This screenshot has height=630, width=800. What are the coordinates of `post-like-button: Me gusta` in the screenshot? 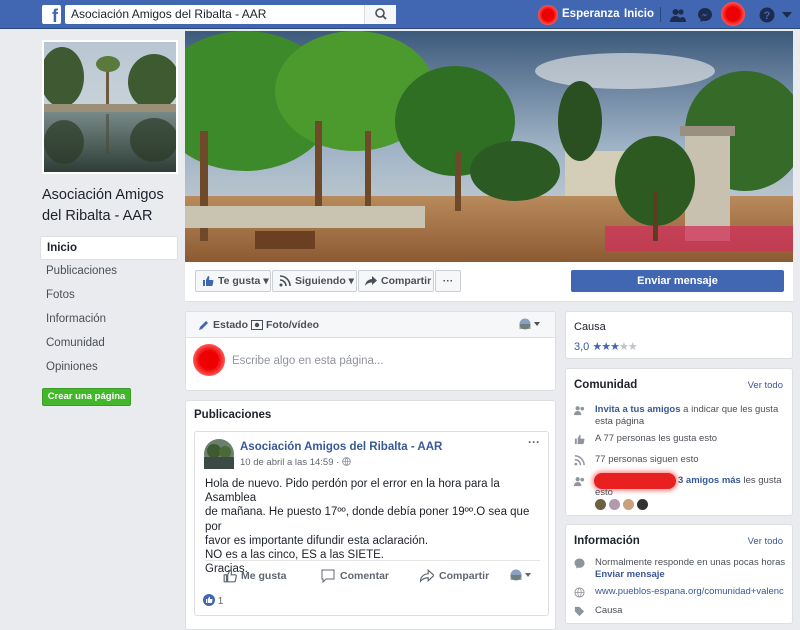 It's located at (264, 576).